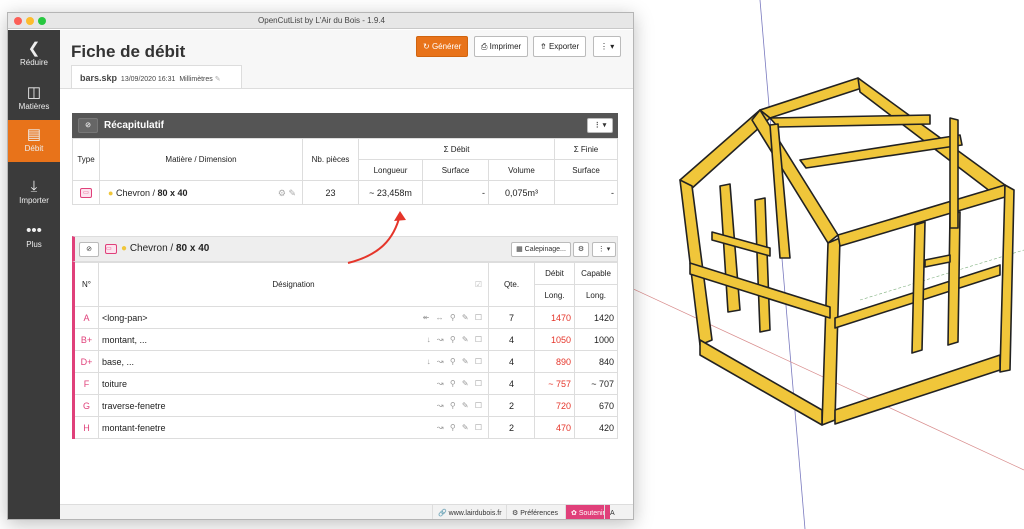  Describe the element at coordinates (596, 427) in the screenshot. I see `capable-cell: 420` at that location.